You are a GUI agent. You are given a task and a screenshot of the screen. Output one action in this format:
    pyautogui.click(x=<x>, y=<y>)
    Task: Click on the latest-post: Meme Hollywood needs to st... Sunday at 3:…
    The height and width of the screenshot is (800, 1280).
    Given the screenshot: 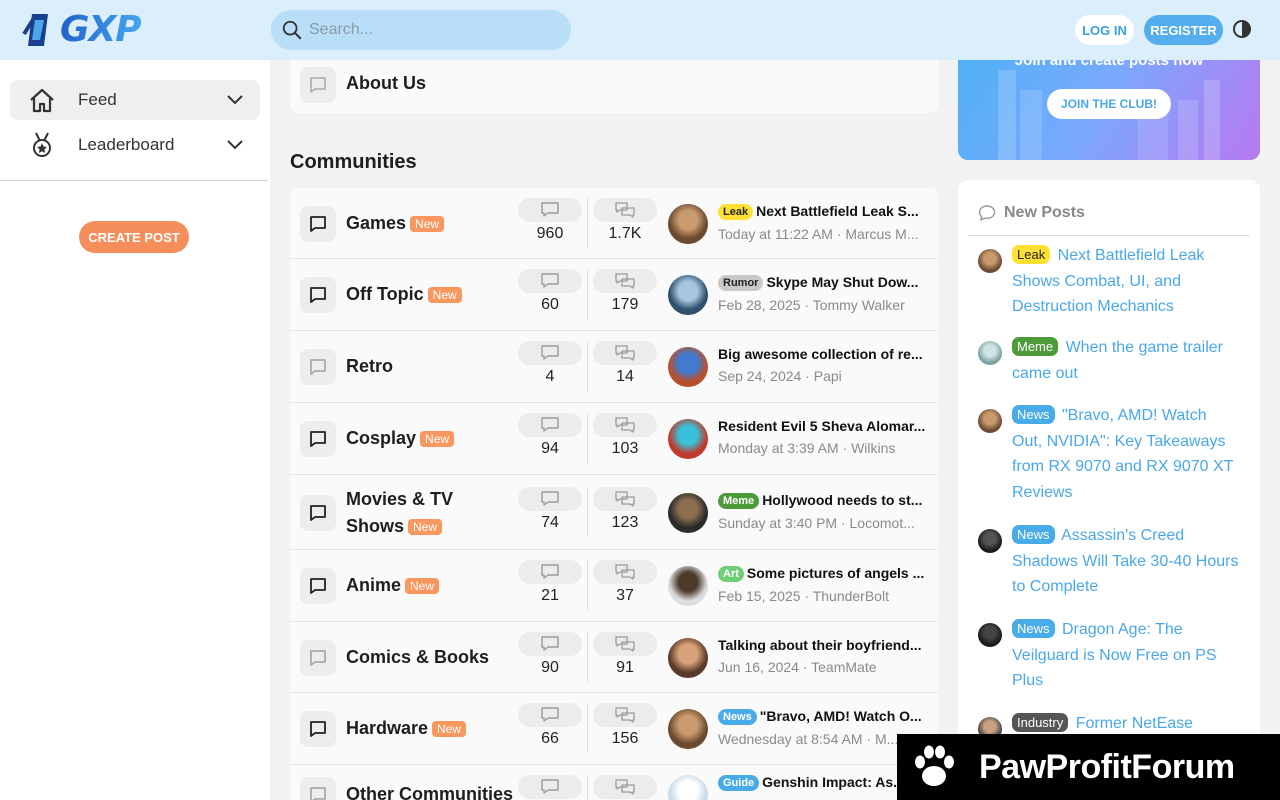 What is the action you would take?
    pyautogui.click(x=824, y=511)
    